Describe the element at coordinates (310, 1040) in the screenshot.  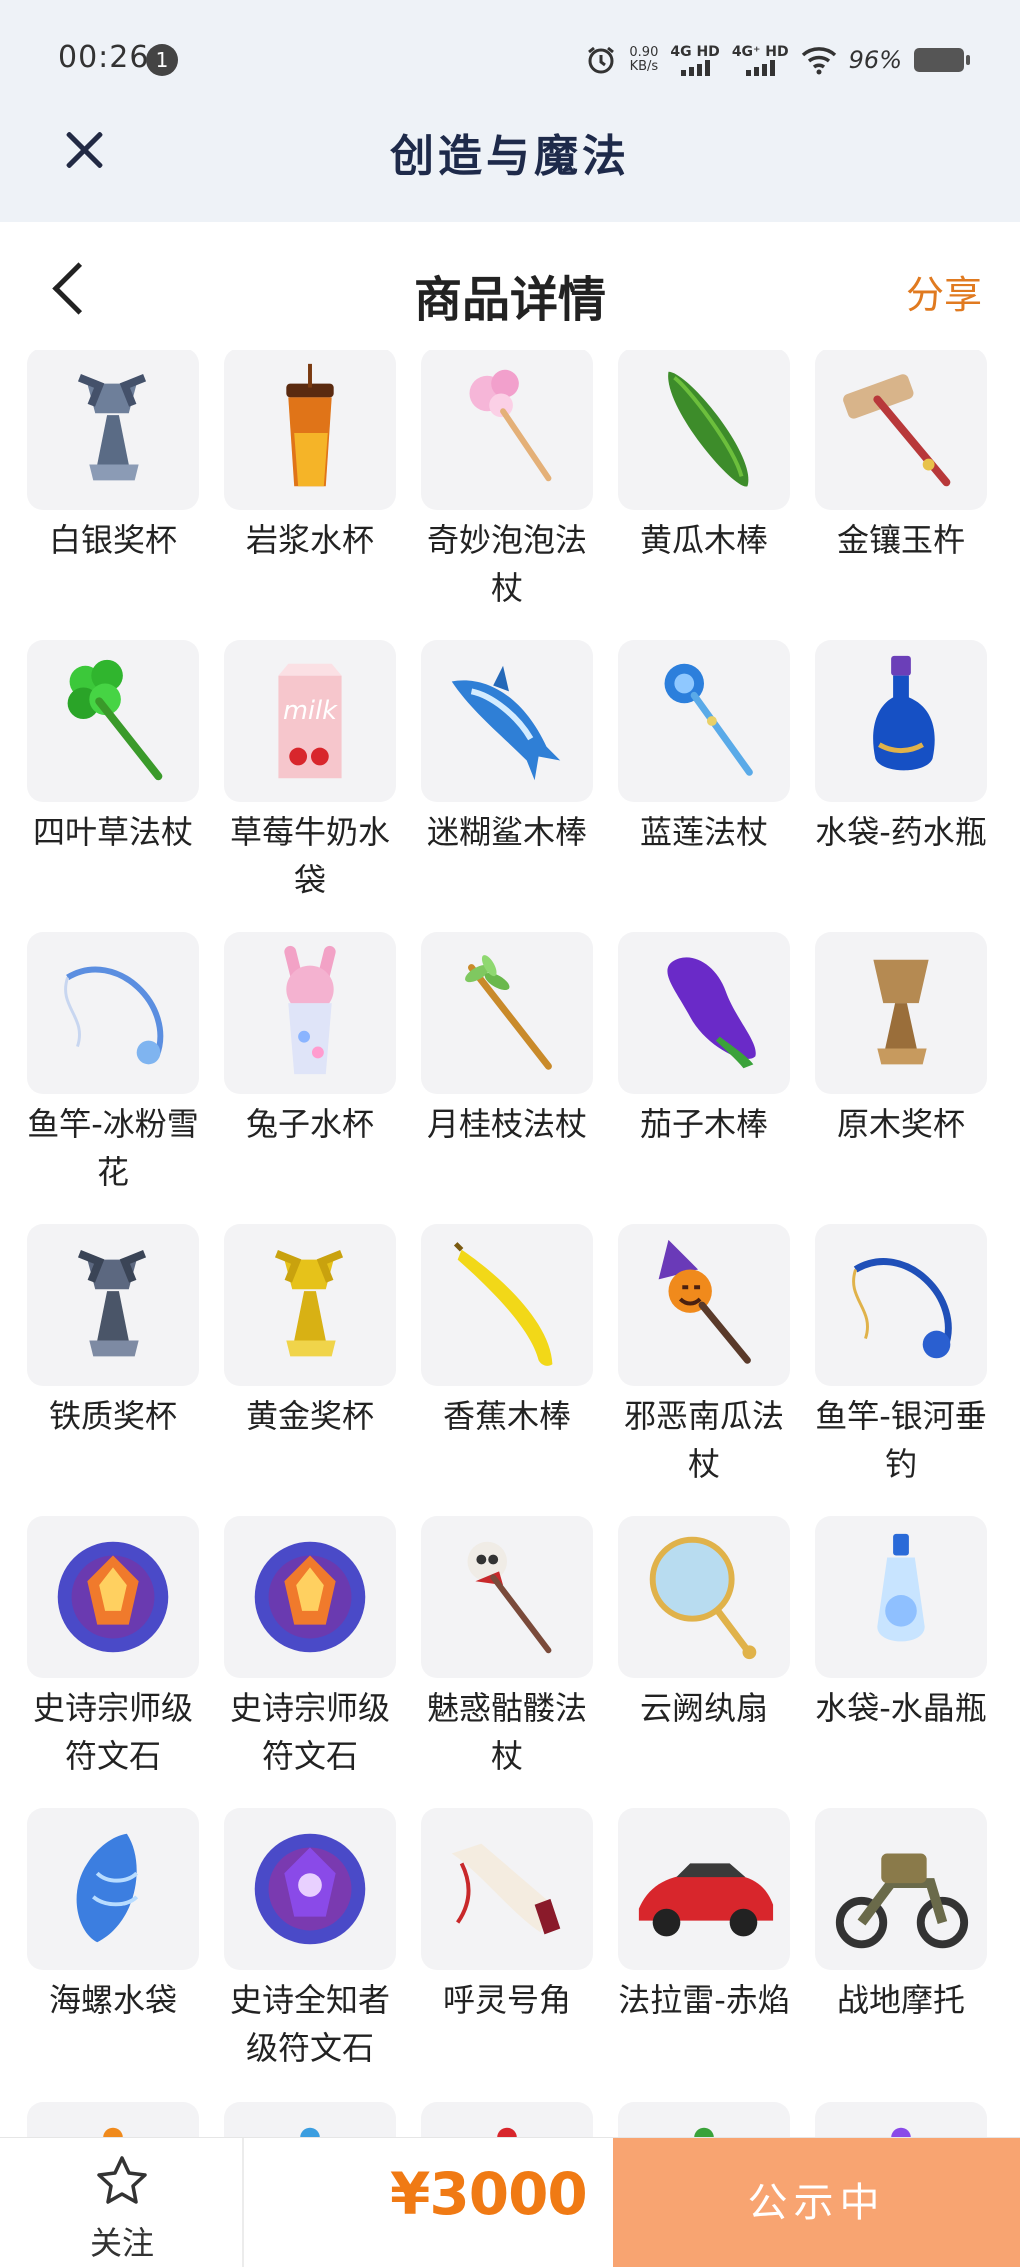
I see `grid-item: 兔子水杯` at that location.